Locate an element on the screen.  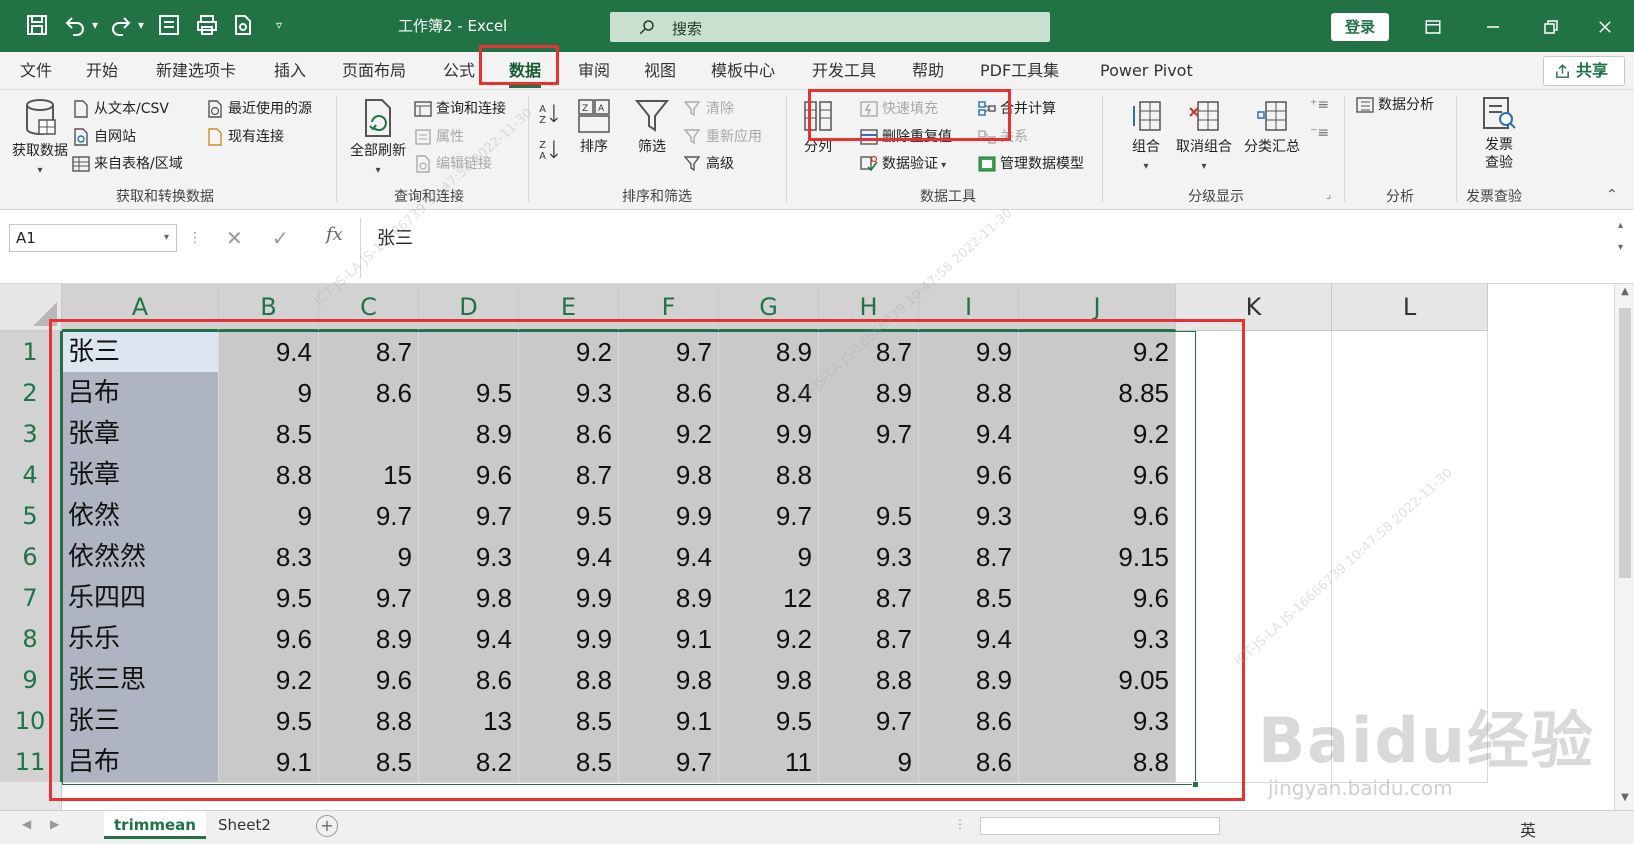
vertical-scroll-thumb is located at coordinates (1625, 443).